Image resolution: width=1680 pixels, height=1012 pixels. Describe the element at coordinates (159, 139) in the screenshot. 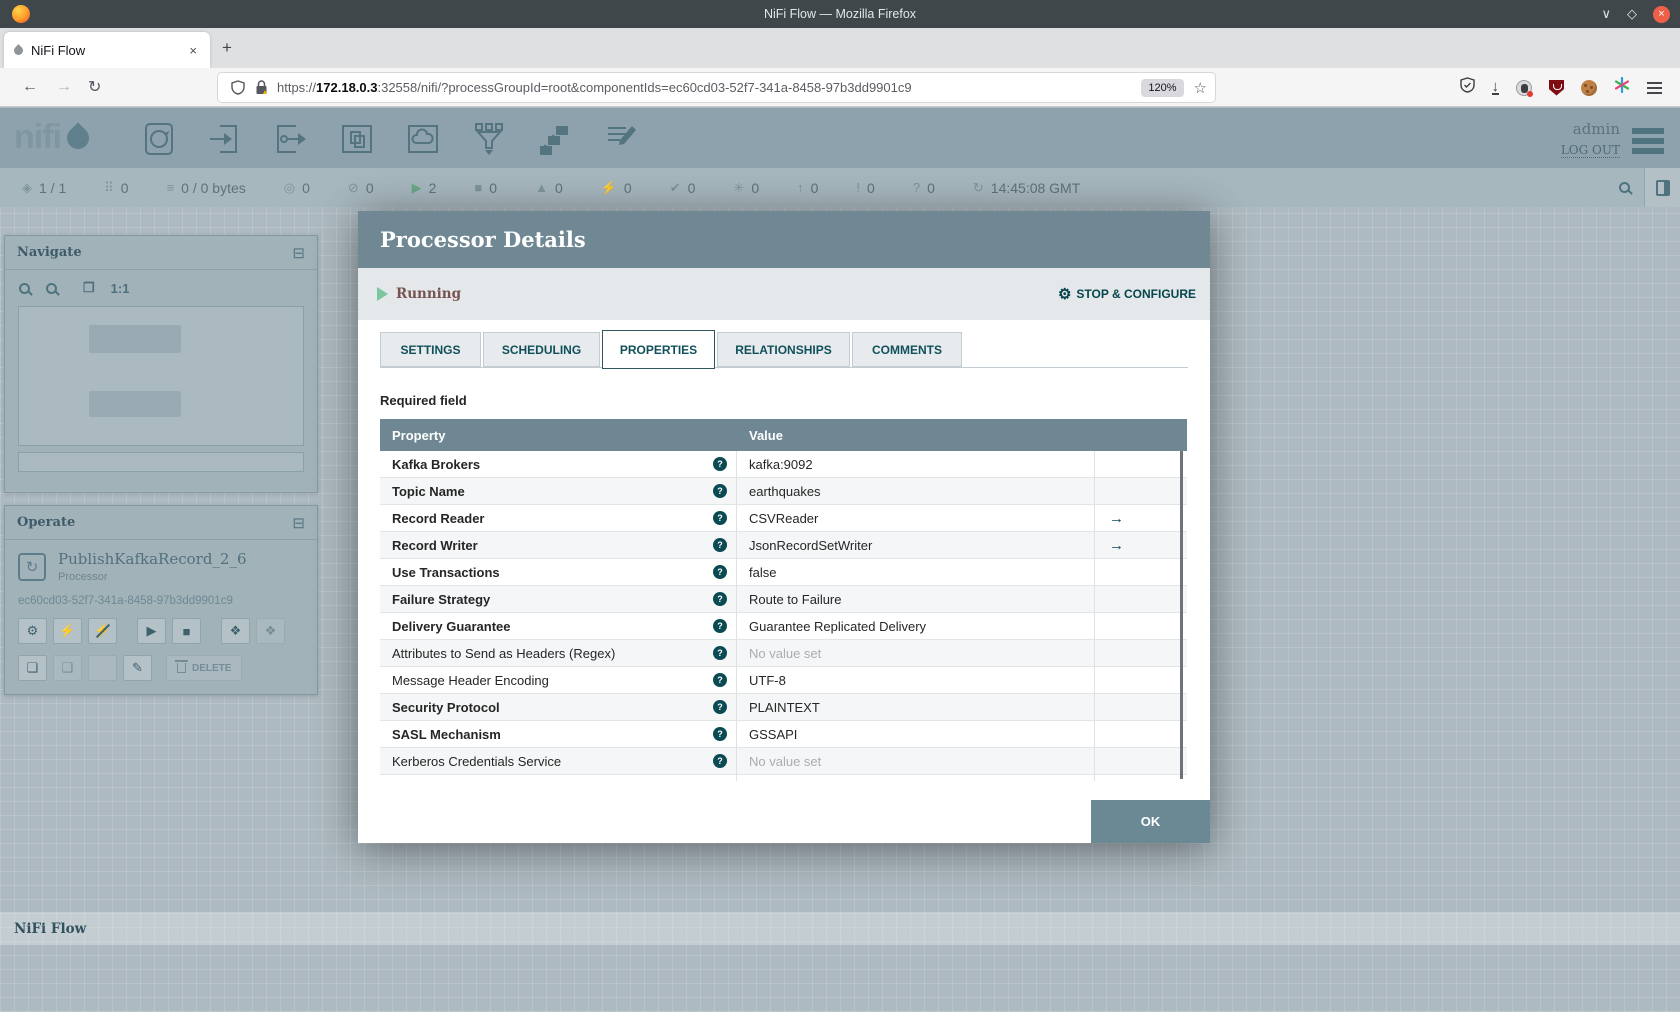

I see `processor-component-icon` at that location.